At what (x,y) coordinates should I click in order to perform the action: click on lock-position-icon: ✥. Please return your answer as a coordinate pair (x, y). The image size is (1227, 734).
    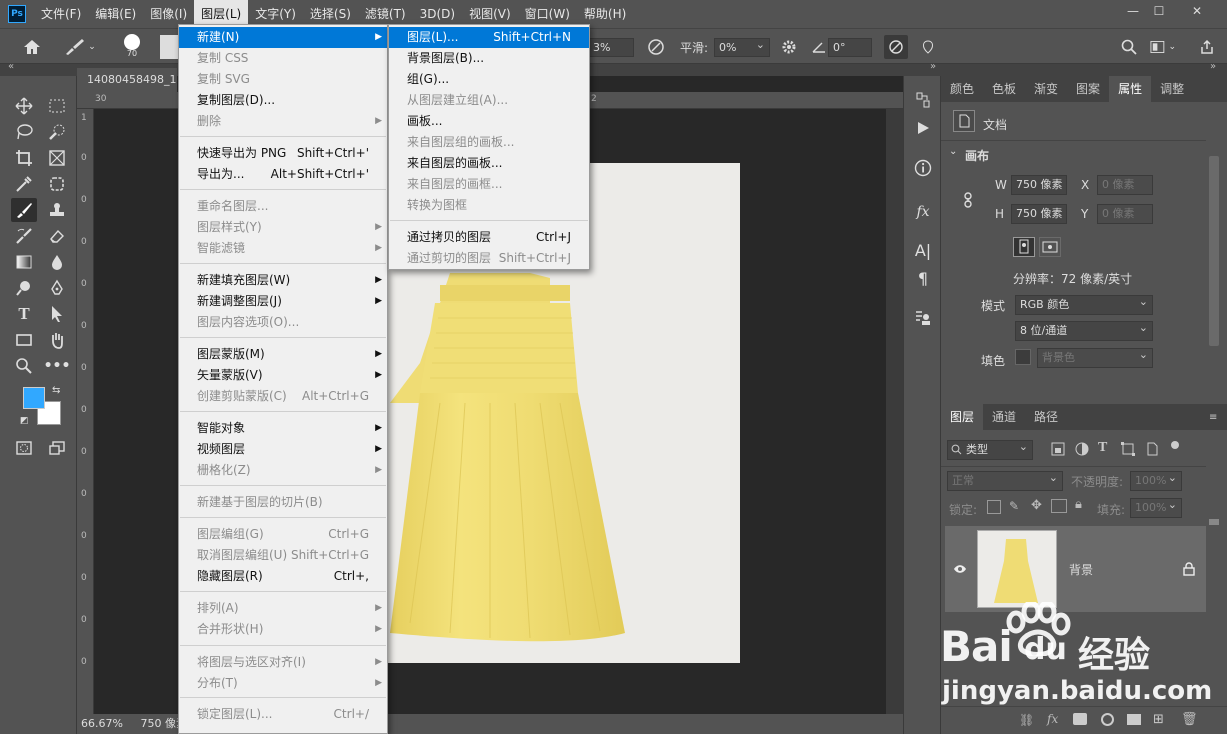
    Looking at the image, I should click on (1036, 505).